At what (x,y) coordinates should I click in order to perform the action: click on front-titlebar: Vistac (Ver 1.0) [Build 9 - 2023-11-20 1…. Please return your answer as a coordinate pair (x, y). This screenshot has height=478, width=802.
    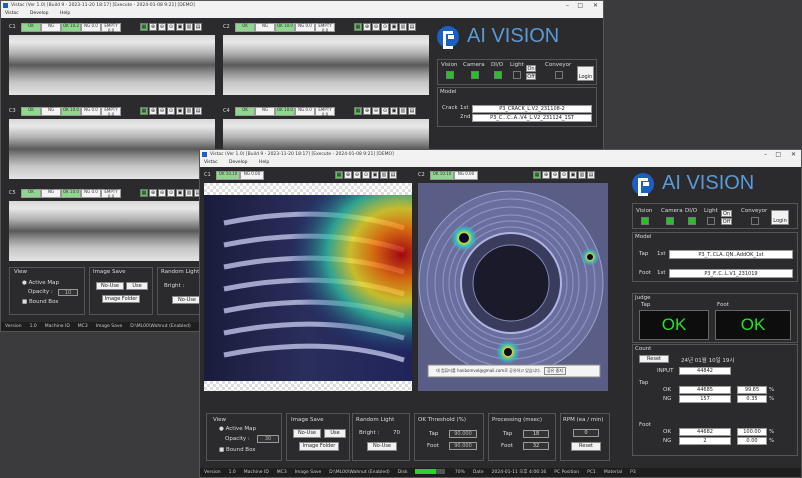
    Looking at the image, I should click on (500, 154).